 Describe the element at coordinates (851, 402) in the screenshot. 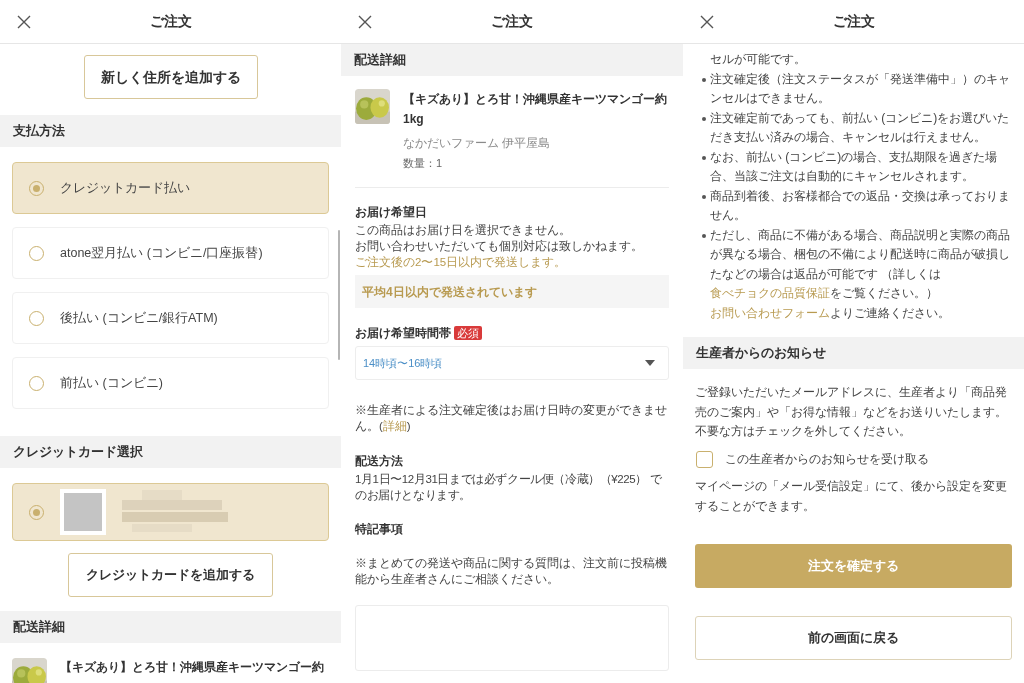

I see `description-text: ご登録いただいたメールアドレスに、生産者より「商品発売のご案内」や「お得な情報」などをお送りいたします。` at that location.